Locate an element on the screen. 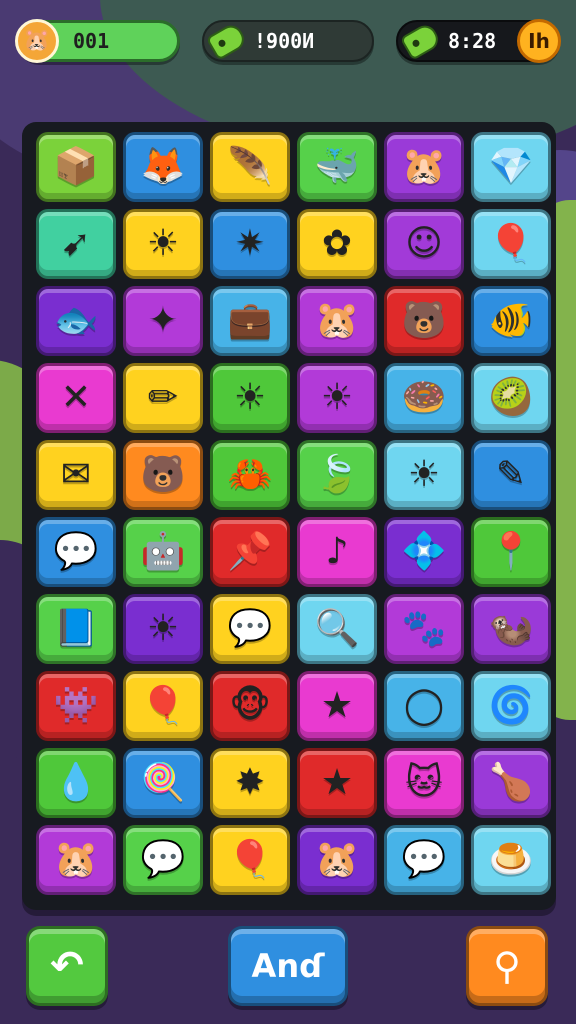 This screenshot has height=1024, width=576. tile: 🍩 is located at coordinates (424, 398).